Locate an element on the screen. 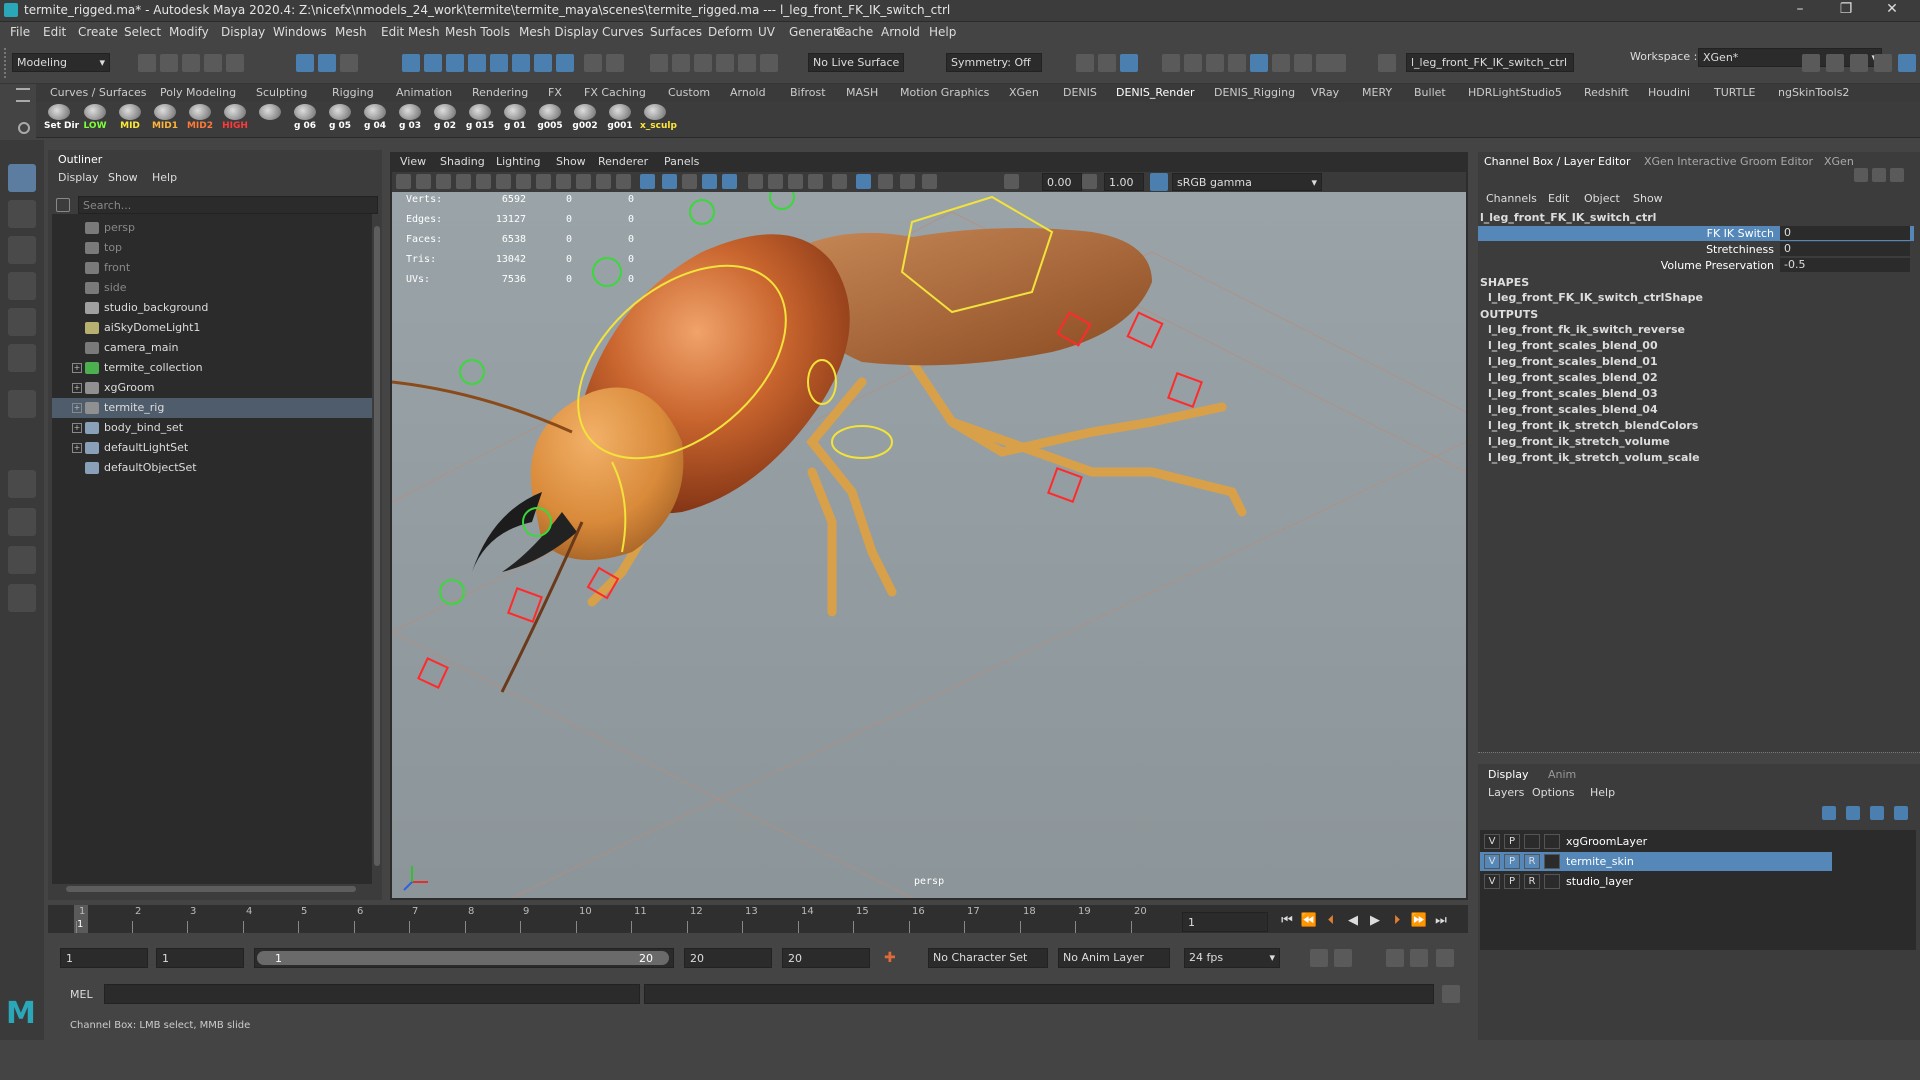 This screenshot has width=1920, height=1080. shelf-button: MID1 is located at coordinates (165, 120).